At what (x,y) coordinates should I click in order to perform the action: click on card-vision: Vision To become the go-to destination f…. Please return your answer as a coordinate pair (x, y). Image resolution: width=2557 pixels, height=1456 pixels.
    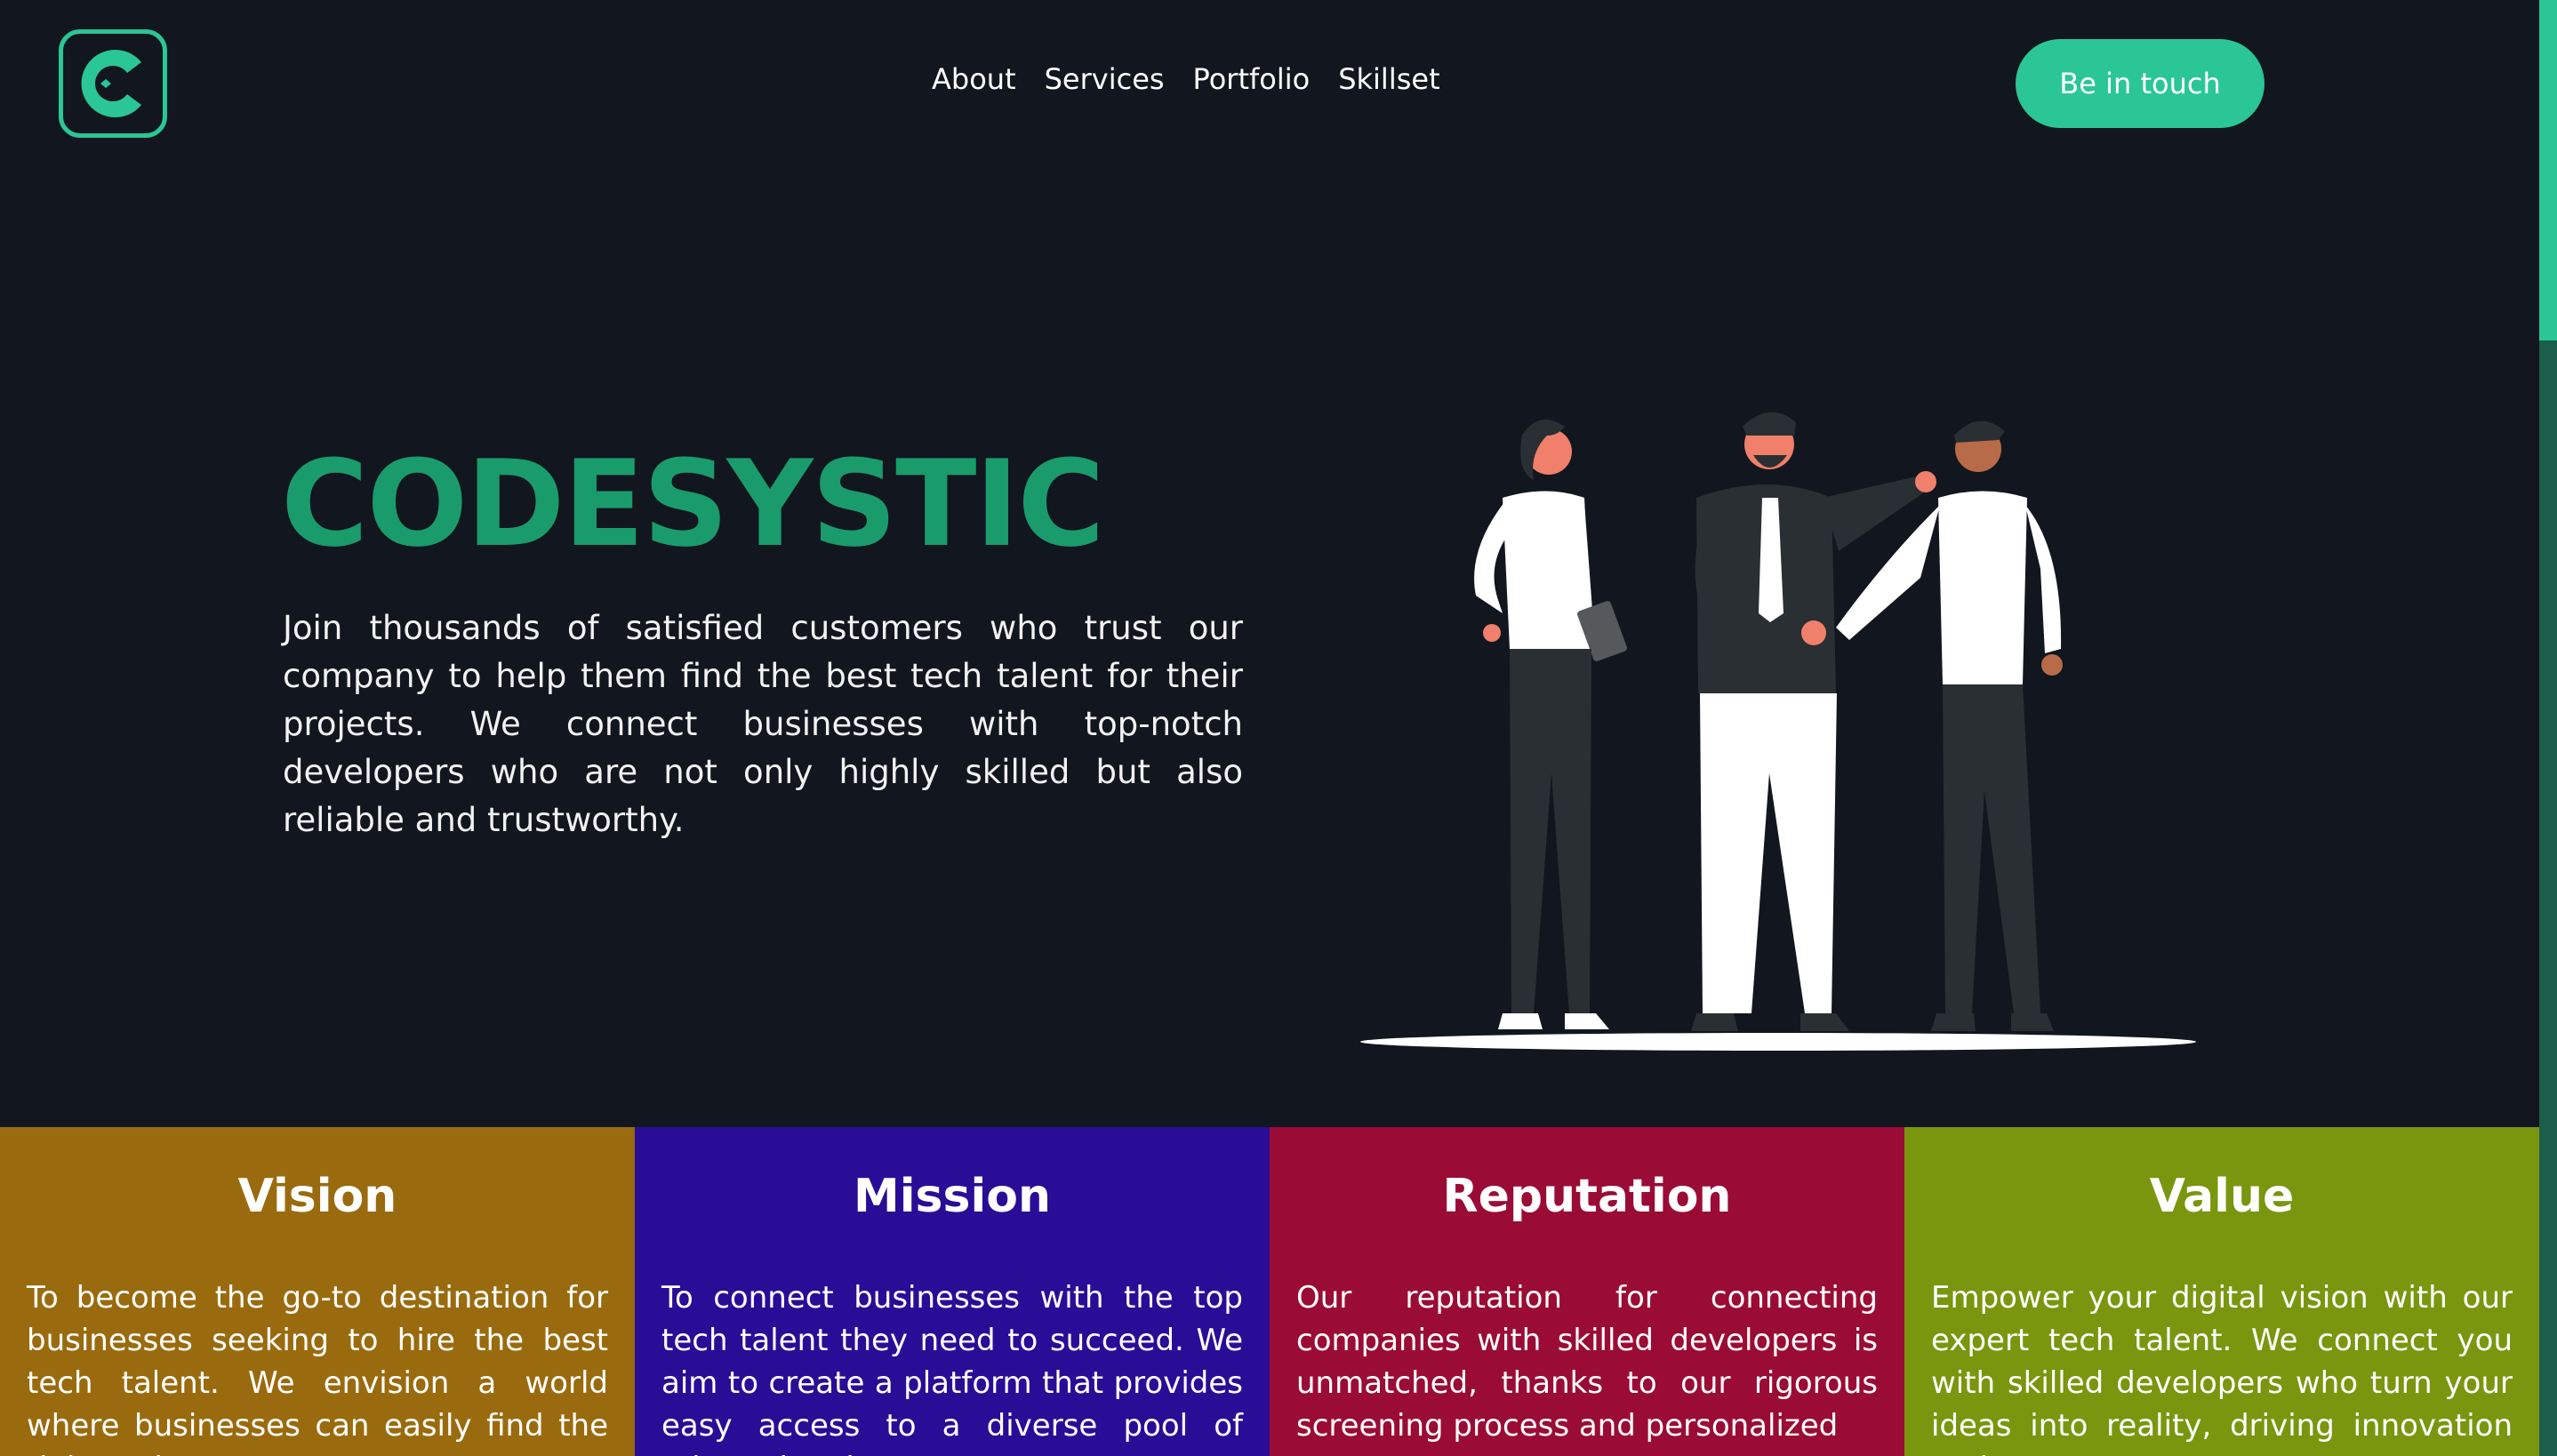
    Looking at the image, I should click on (317, 1291).